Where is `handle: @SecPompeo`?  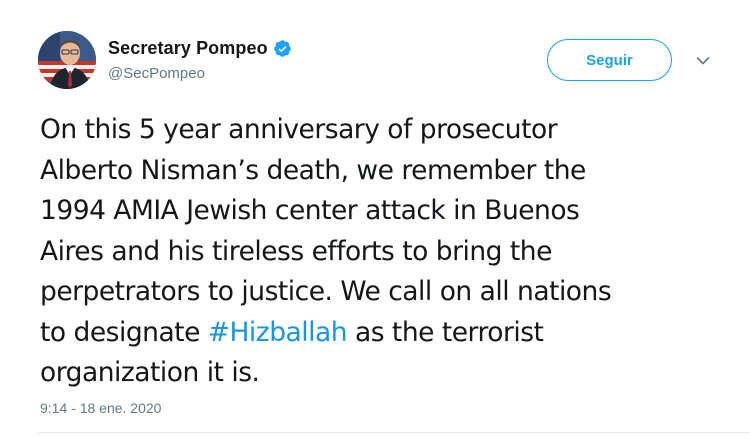
handle: @SecPompeo is located at coordinates (200, 73).